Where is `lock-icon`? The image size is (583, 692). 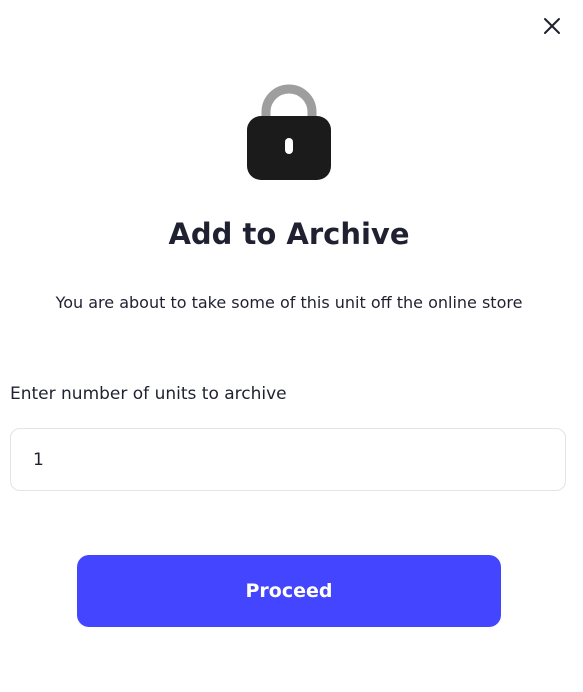 lock-icon is located at coordinates (289, 132).